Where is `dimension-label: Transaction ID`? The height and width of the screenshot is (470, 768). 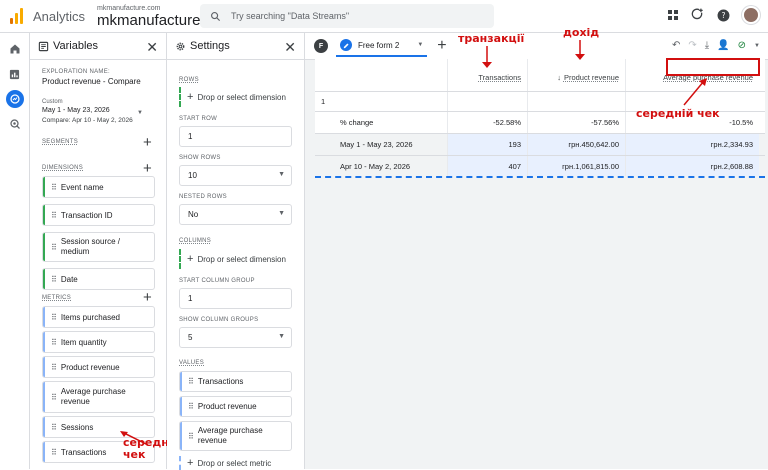 dimension-label: Transaction ID is located at coordinates (86, 215).